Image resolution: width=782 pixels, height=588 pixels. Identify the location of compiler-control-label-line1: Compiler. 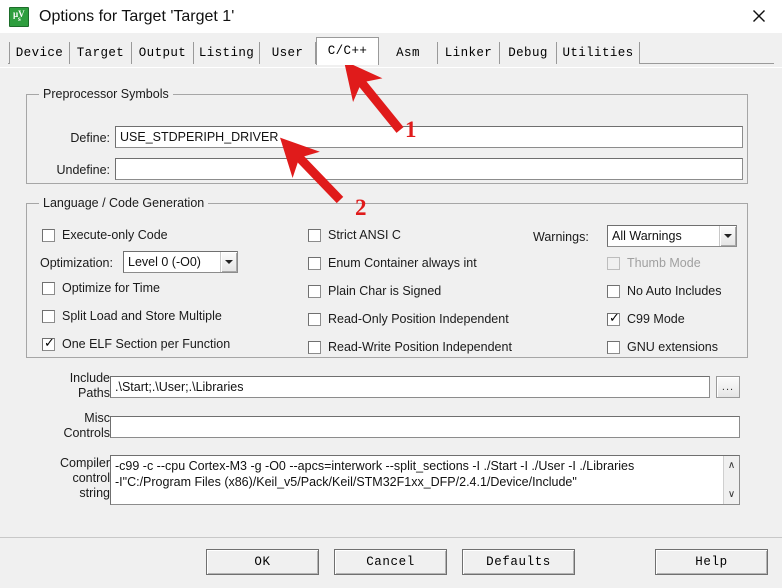
(84, 463).